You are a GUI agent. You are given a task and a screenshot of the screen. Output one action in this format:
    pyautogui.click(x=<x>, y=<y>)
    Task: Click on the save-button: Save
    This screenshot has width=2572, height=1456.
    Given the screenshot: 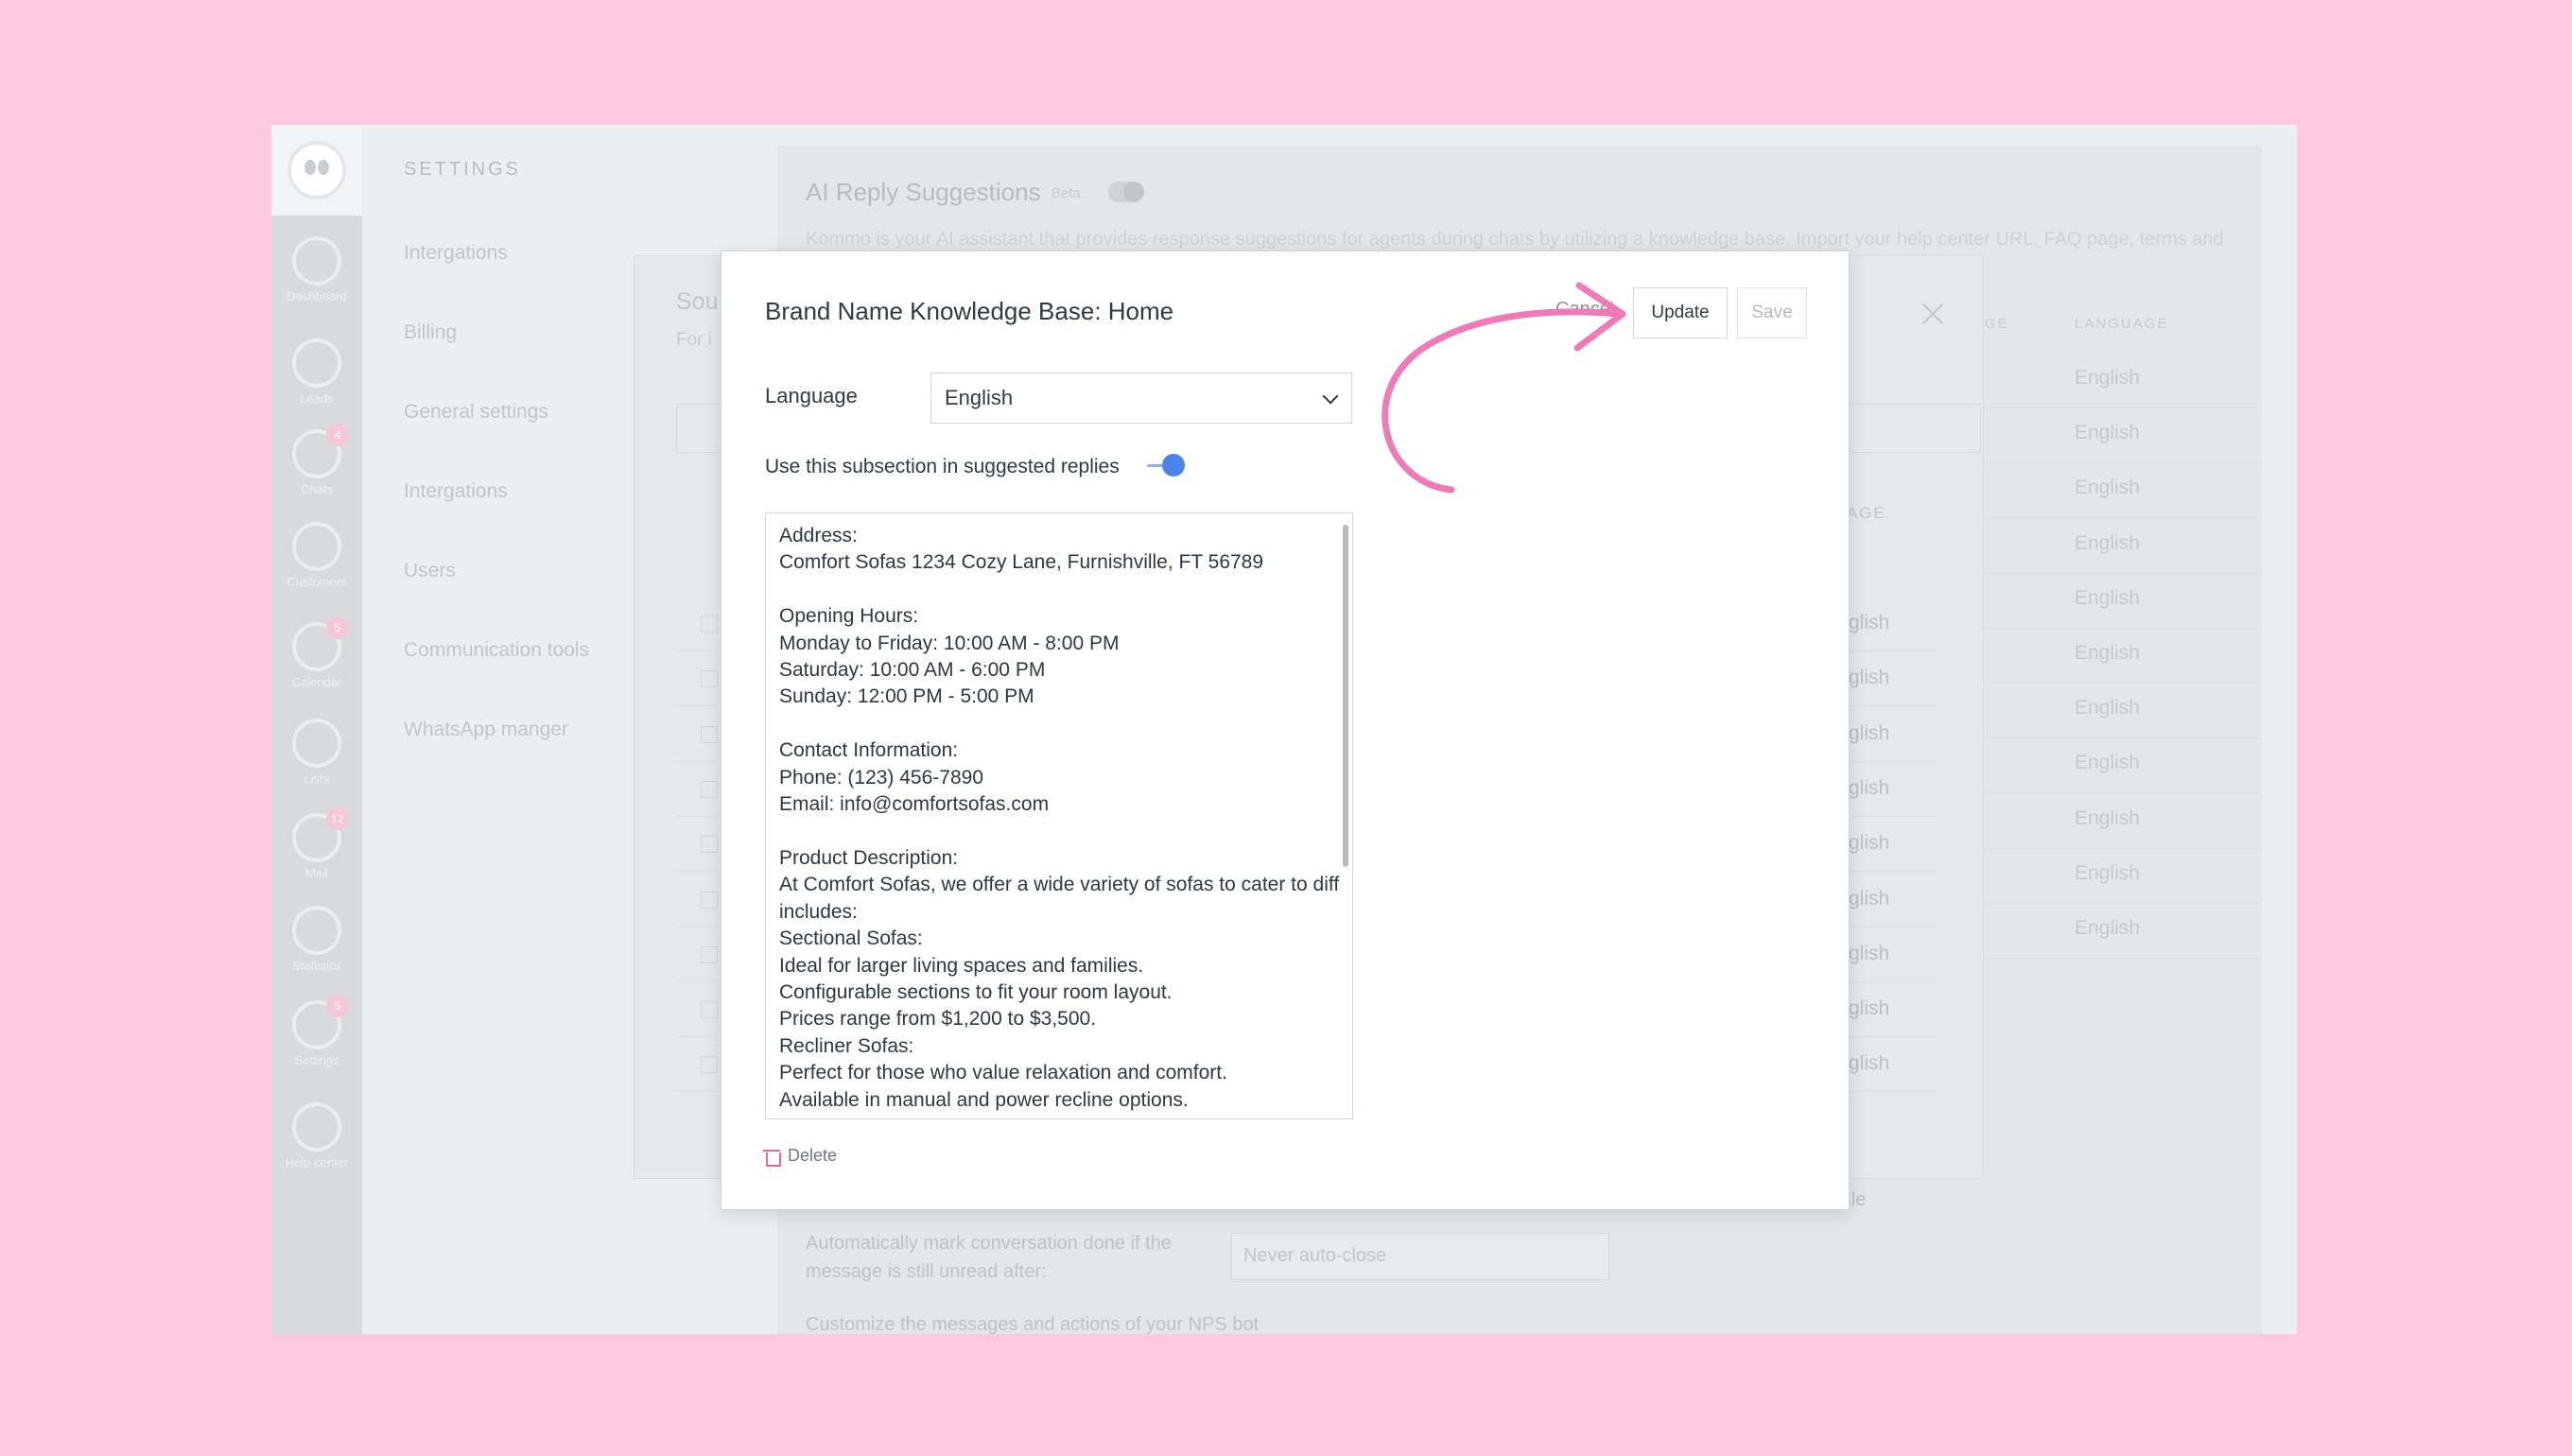 What is the action you would take?
    pyautogui.click(x=1772, y=312)
    